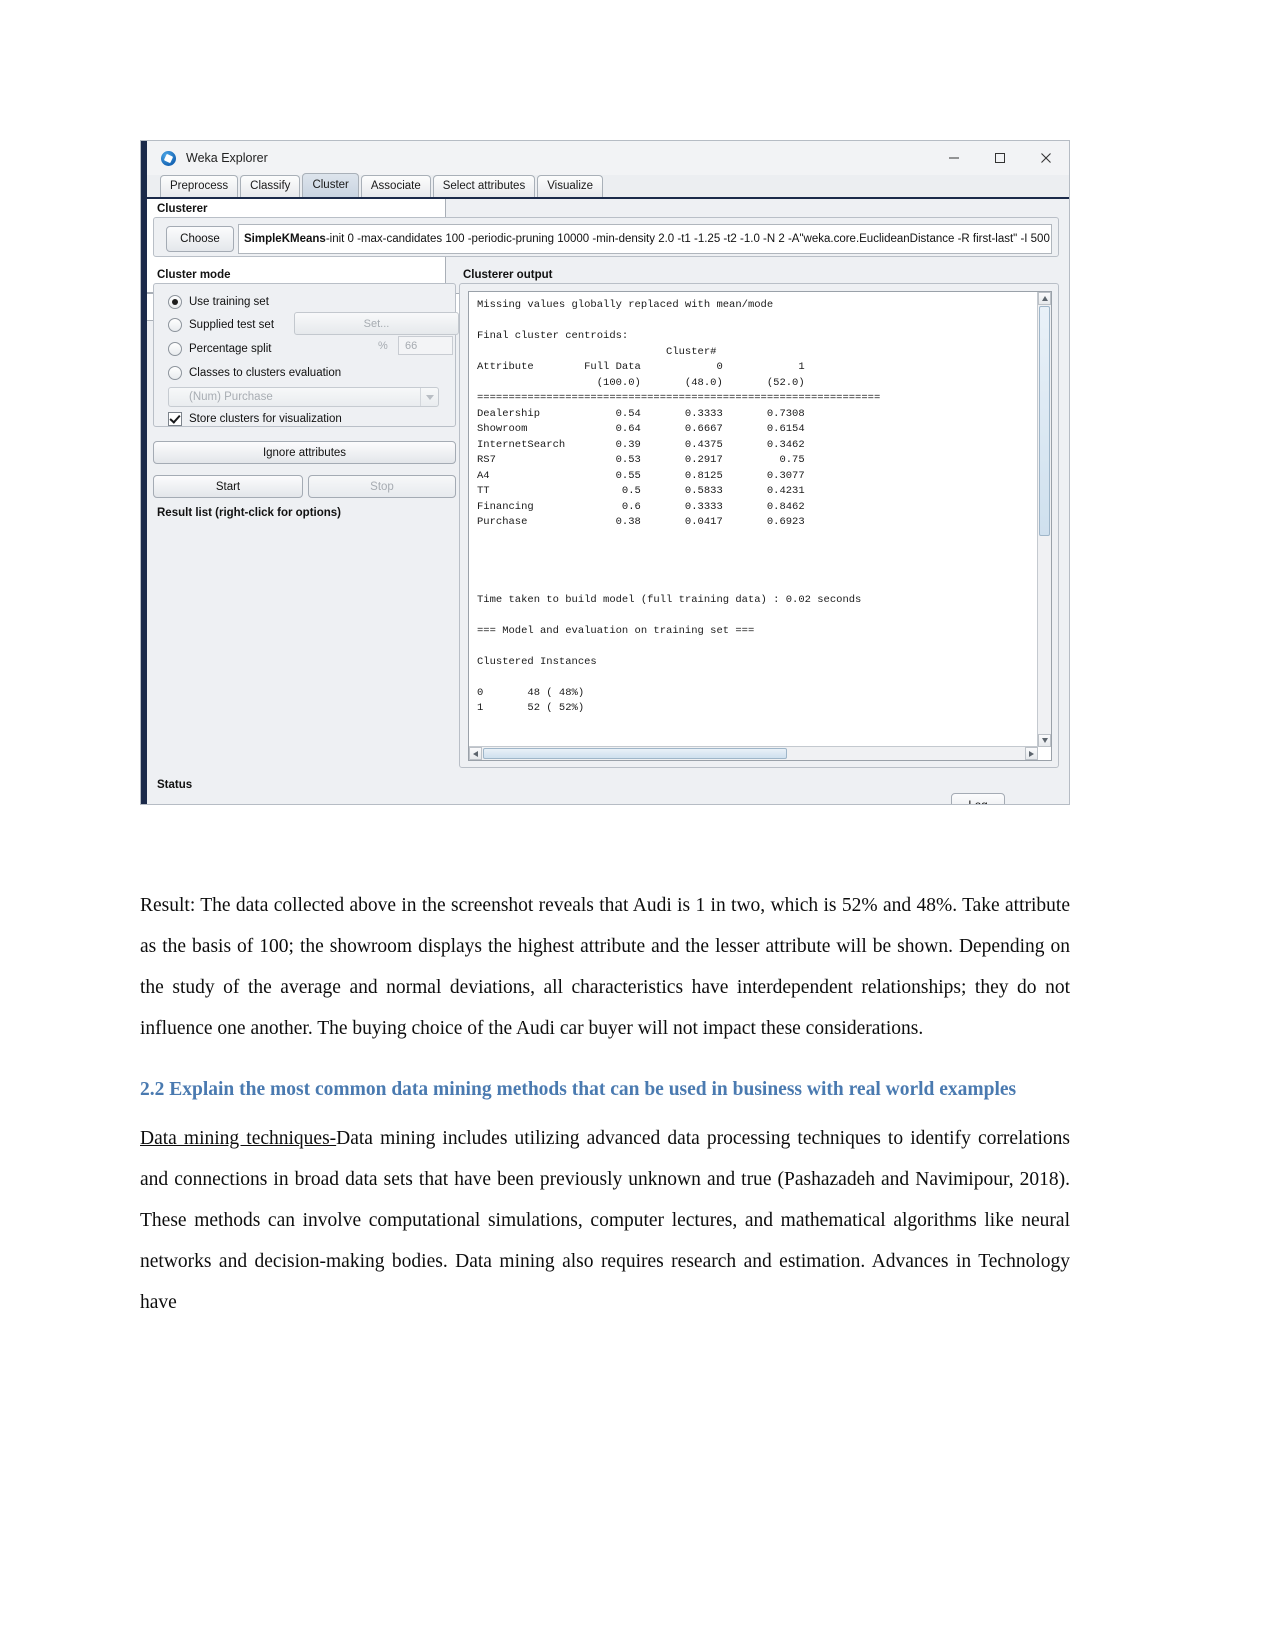 This screenshot has height=1651, width=1275. I want to click on window-title: Weka Explorer, so click(227, 158).